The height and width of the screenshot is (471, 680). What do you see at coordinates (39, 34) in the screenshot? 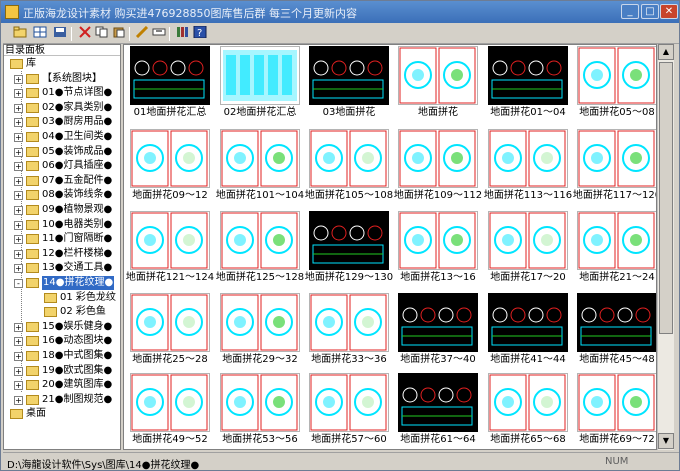
I see `grid-view-icon` at bounding box center [39, 34].